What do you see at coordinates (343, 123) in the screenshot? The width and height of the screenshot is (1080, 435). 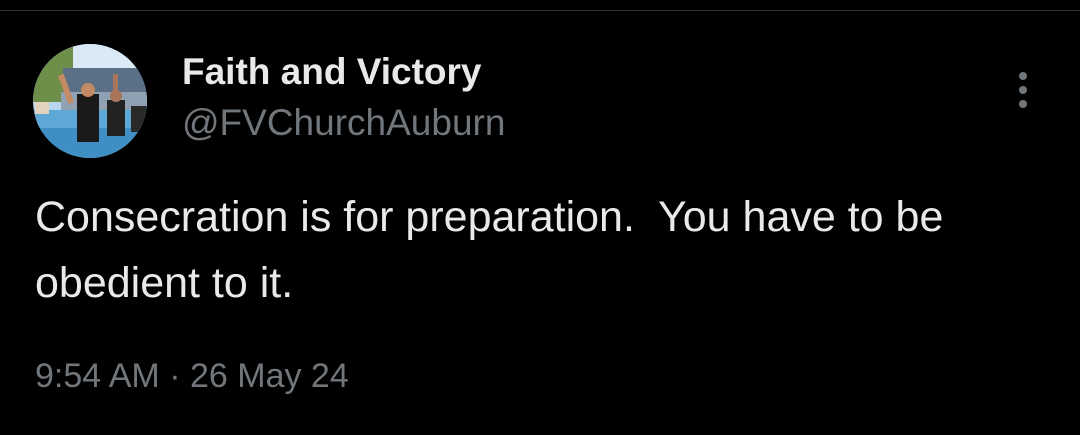 I see `author-handle: @FVChurchAuburn` at bounding box center [343, 123].